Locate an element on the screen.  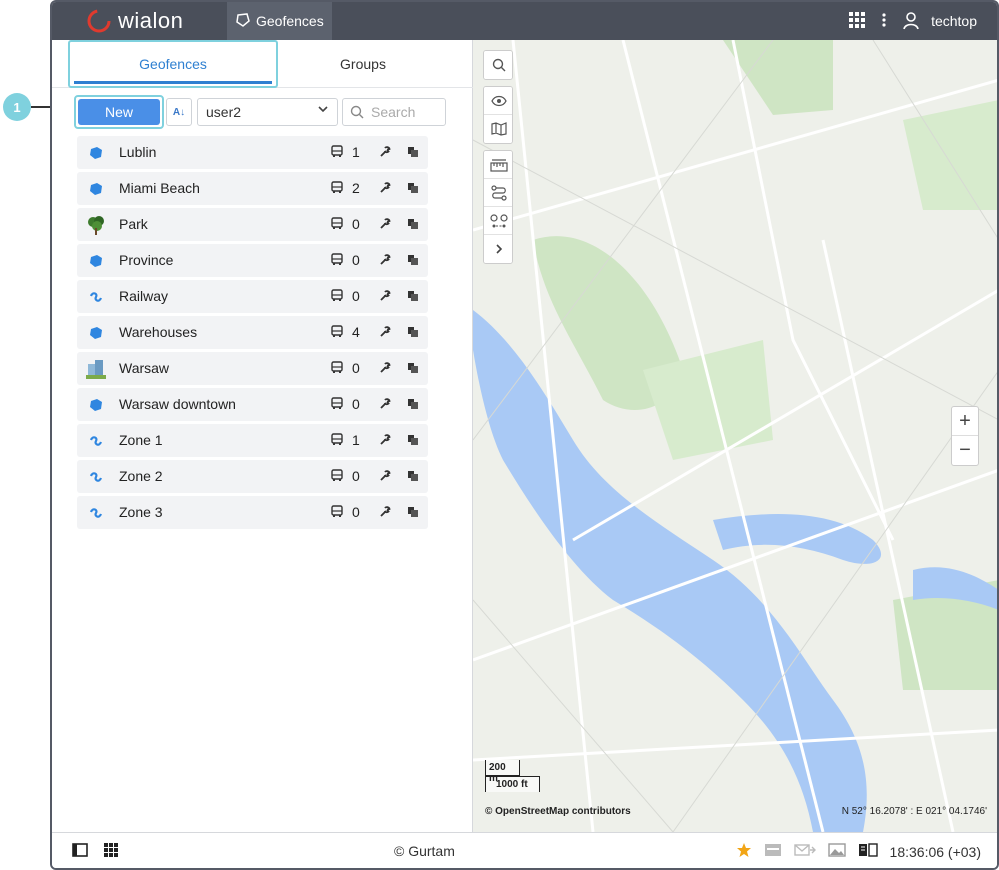
zoom-control: + − is located at coordinates (965, 436).